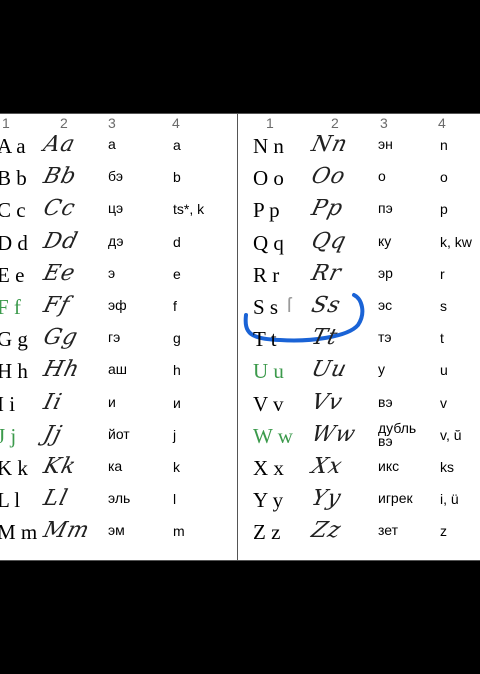 This screenshot has width=480, height=674. Describe the element at coordinates (116, 240) in the screenshot. I see `left-letter-name: дэ` at that location.